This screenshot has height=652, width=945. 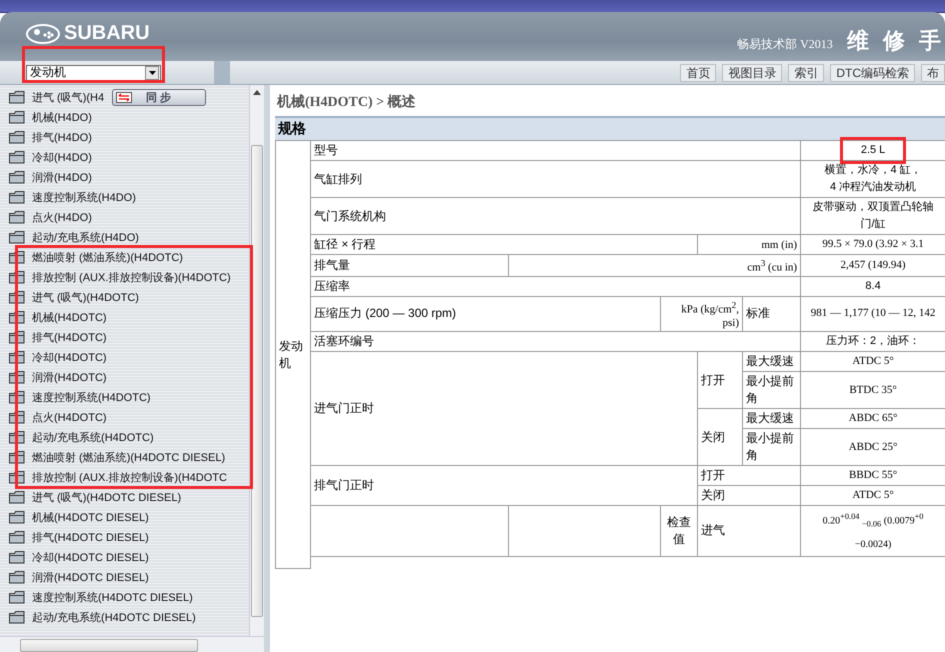 What do you see at coordinates (69, 237) in the screenshot?
I see `tree-item: 起动/充电系统(H4DO)` at bounding box center [69, 237].